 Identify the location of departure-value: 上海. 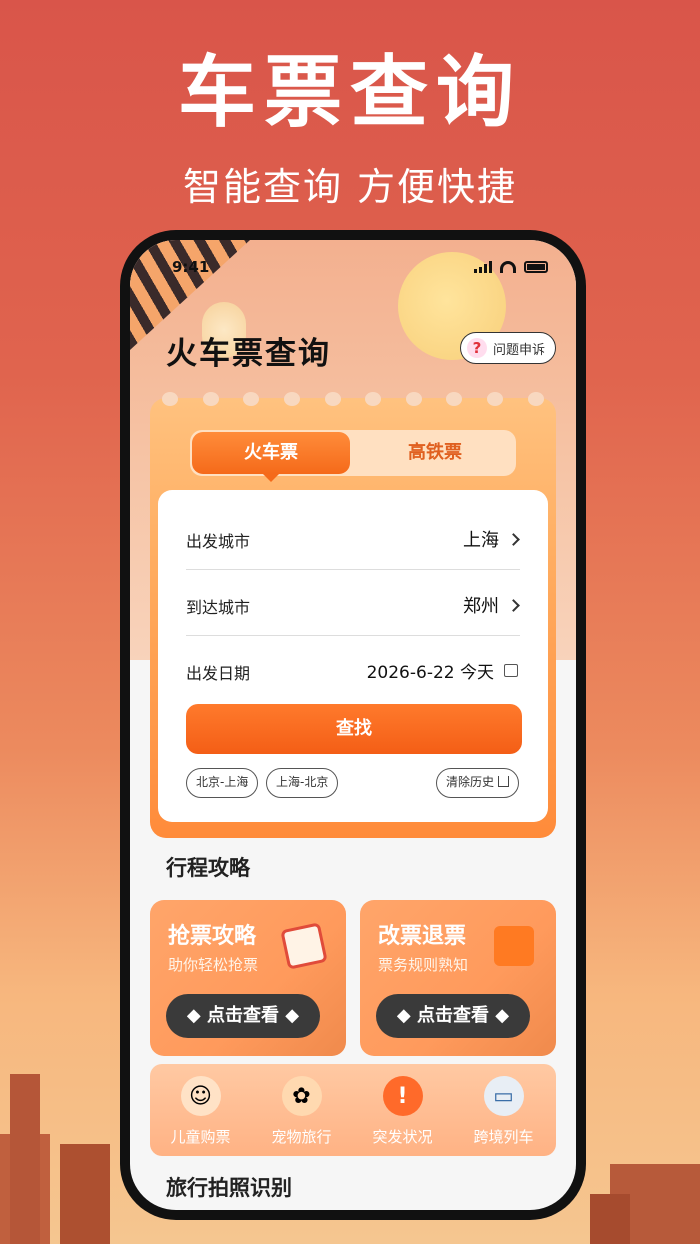
(481, 540).